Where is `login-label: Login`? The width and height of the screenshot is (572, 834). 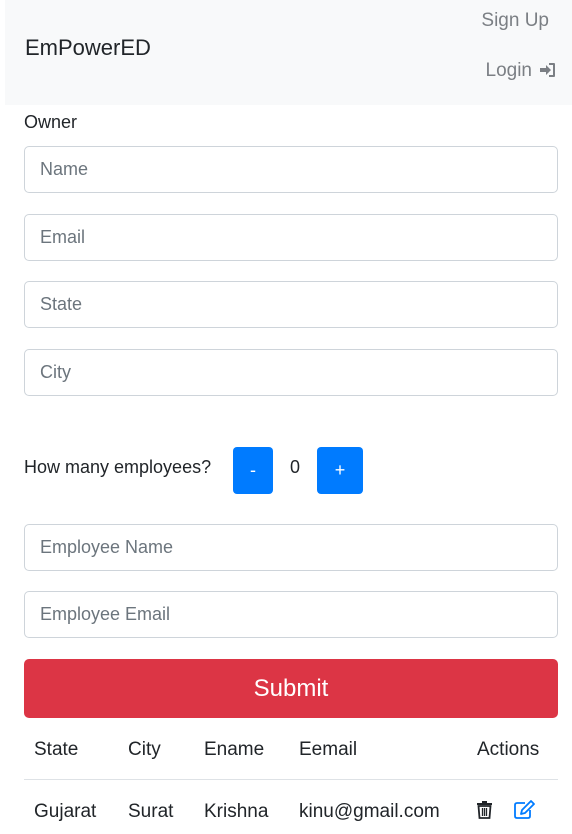 login-label: Login is located at coordinates (509, 70).